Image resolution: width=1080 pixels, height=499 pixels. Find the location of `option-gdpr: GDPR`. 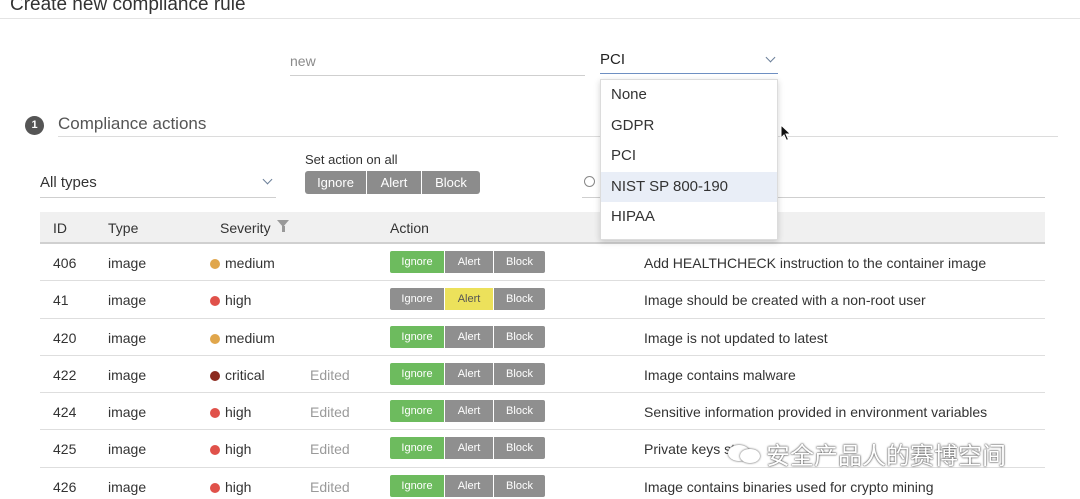

option-gdpr: GDPR is located at coordinates (689, 126).